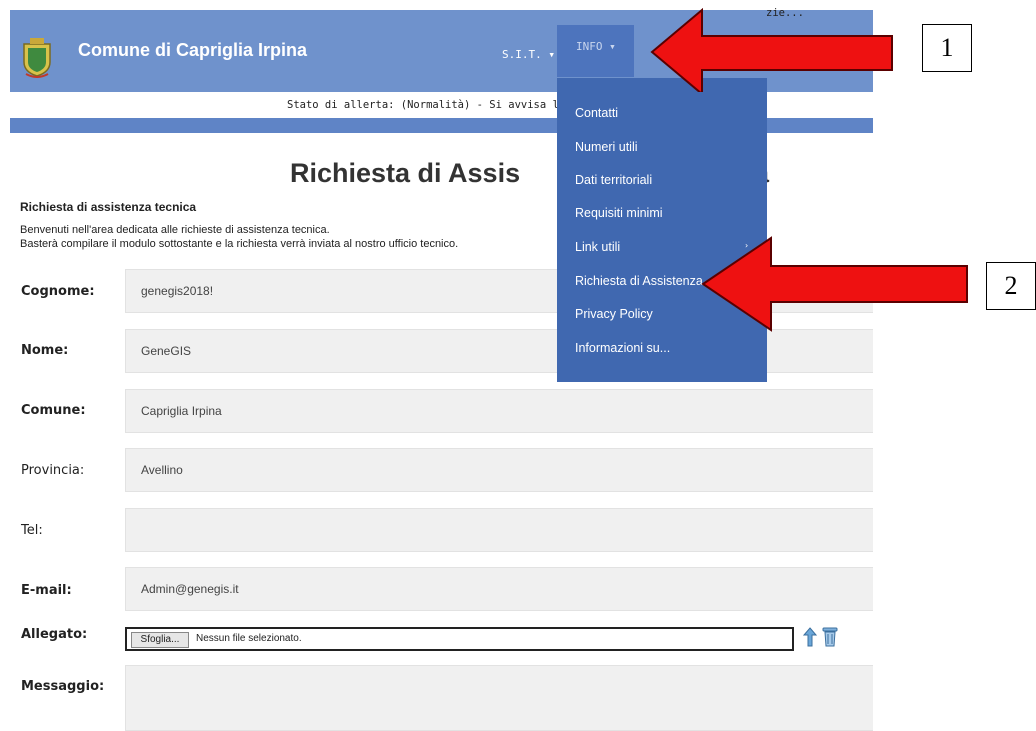 The image size is (1036, 731). I want to click on menu-item-numeri-utili: Numeri utili, so click(606, 147).